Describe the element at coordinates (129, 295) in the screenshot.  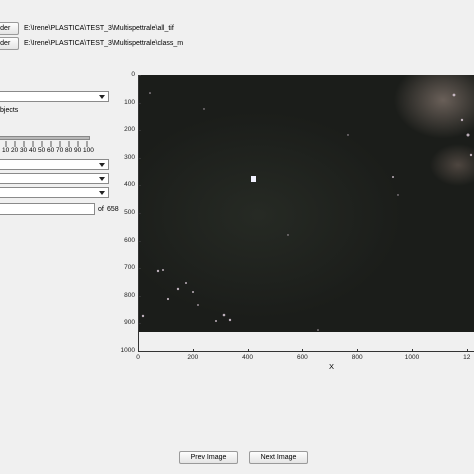
I see `y-tick-label: 800` at that location.